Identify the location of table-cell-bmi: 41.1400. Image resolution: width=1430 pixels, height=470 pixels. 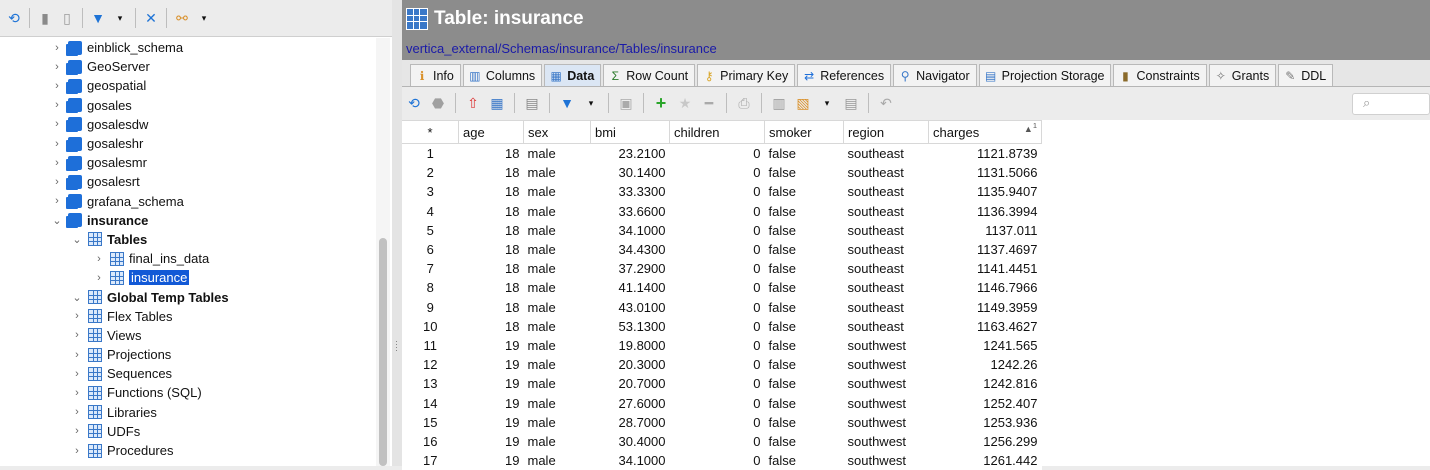
(630, 288).